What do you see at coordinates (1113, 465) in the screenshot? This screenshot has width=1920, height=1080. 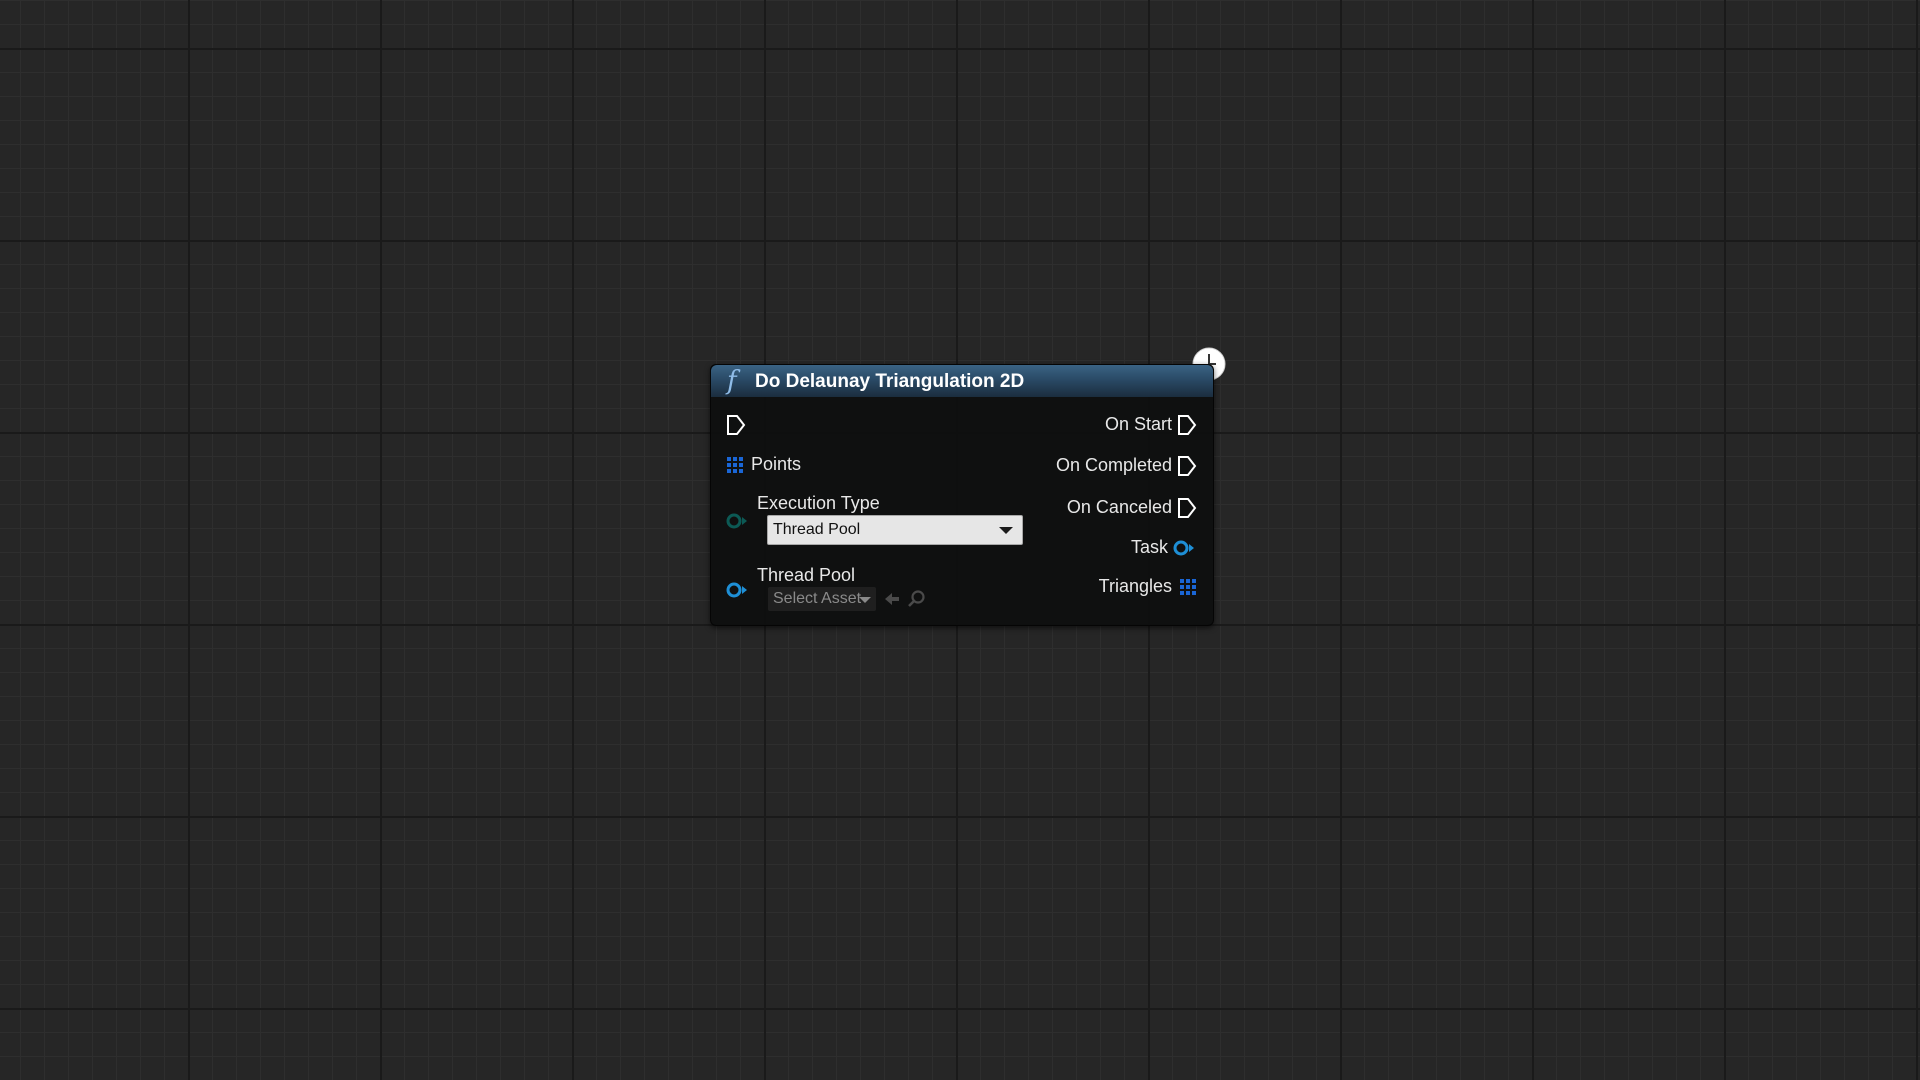 I see `on-completed-label: On Completed` at bounding box center [1113, 465].